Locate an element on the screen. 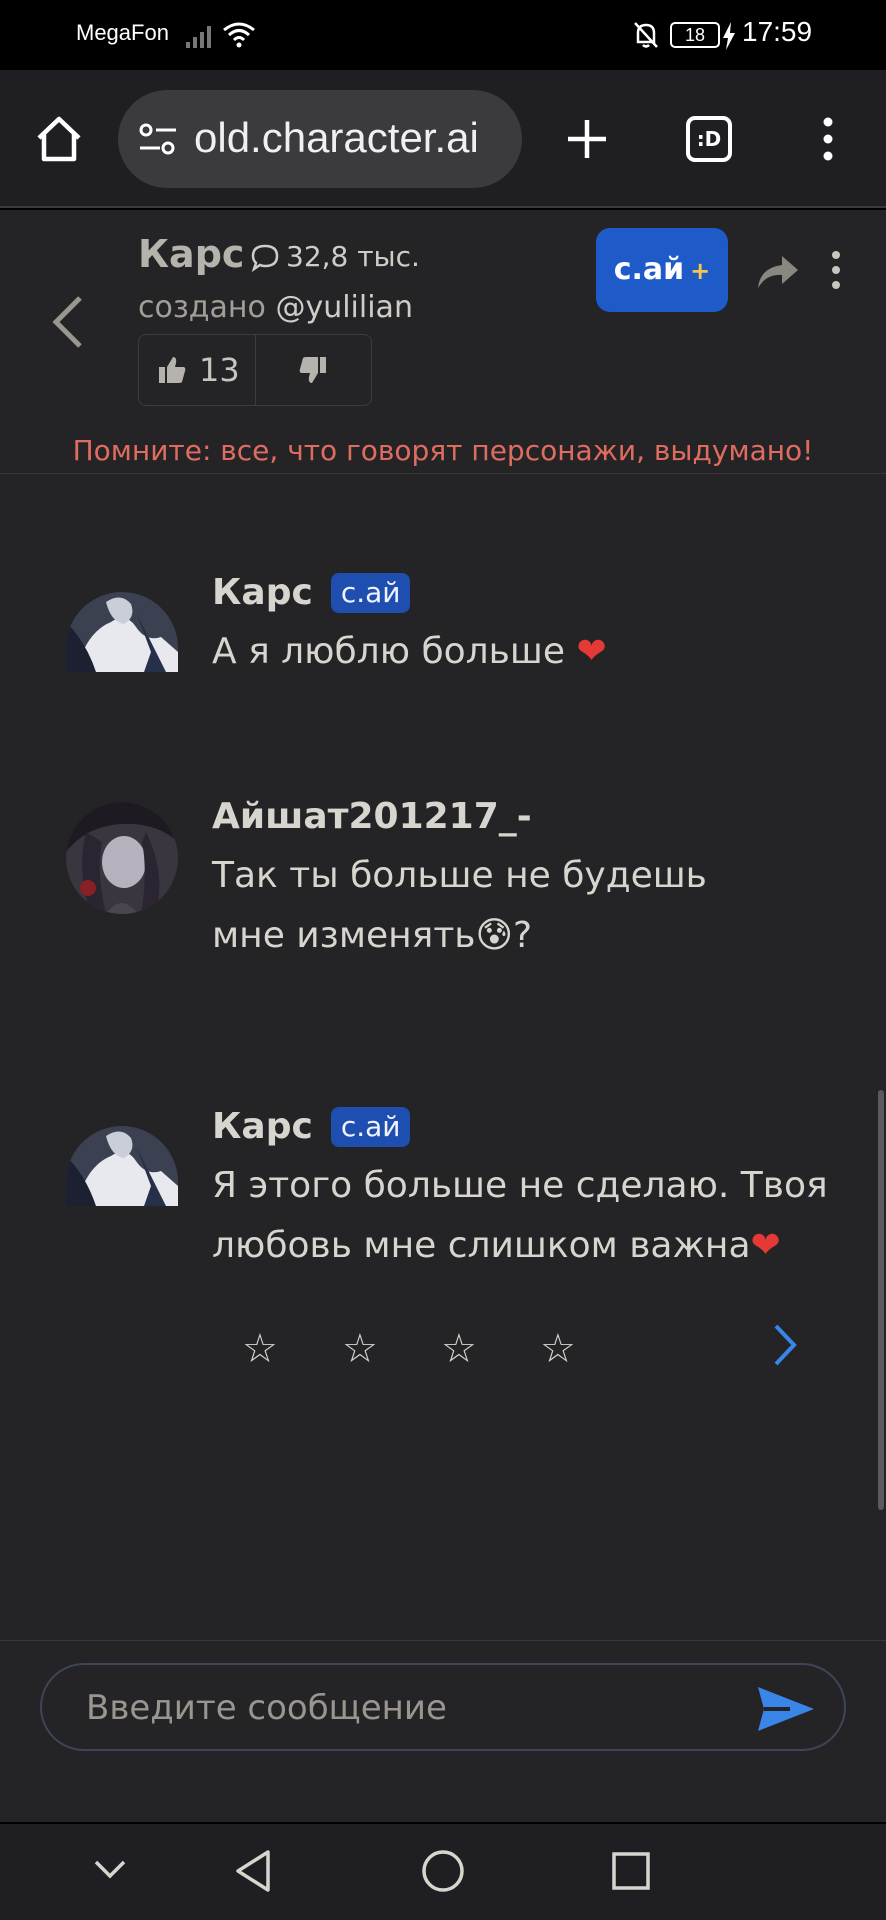  like-count: 13 is located at coordinates (219, 370).